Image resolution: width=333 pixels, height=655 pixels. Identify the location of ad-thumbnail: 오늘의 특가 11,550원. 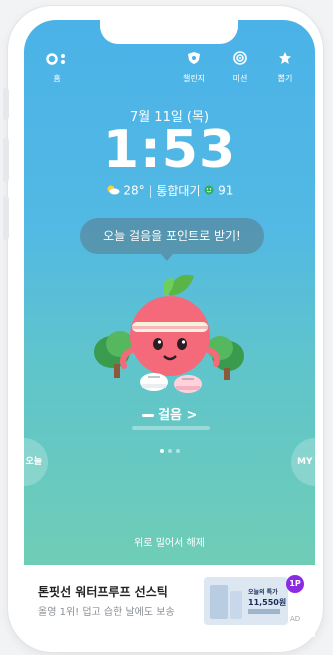
(246, 601).